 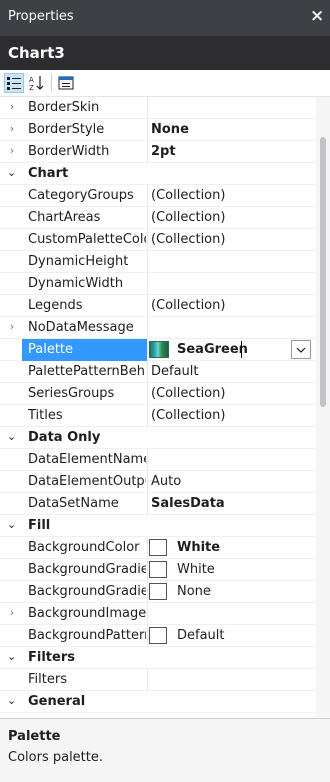 What do you see at coordinates (158, 108) in the screenshot?
I see `property-row: › BorderSkin` at bounding box center [158, 108].